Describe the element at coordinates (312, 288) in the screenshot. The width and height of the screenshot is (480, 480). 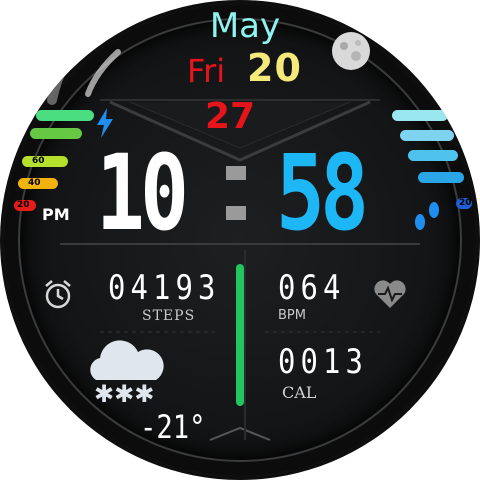
I see `heart-rate-value: 064` at that location.